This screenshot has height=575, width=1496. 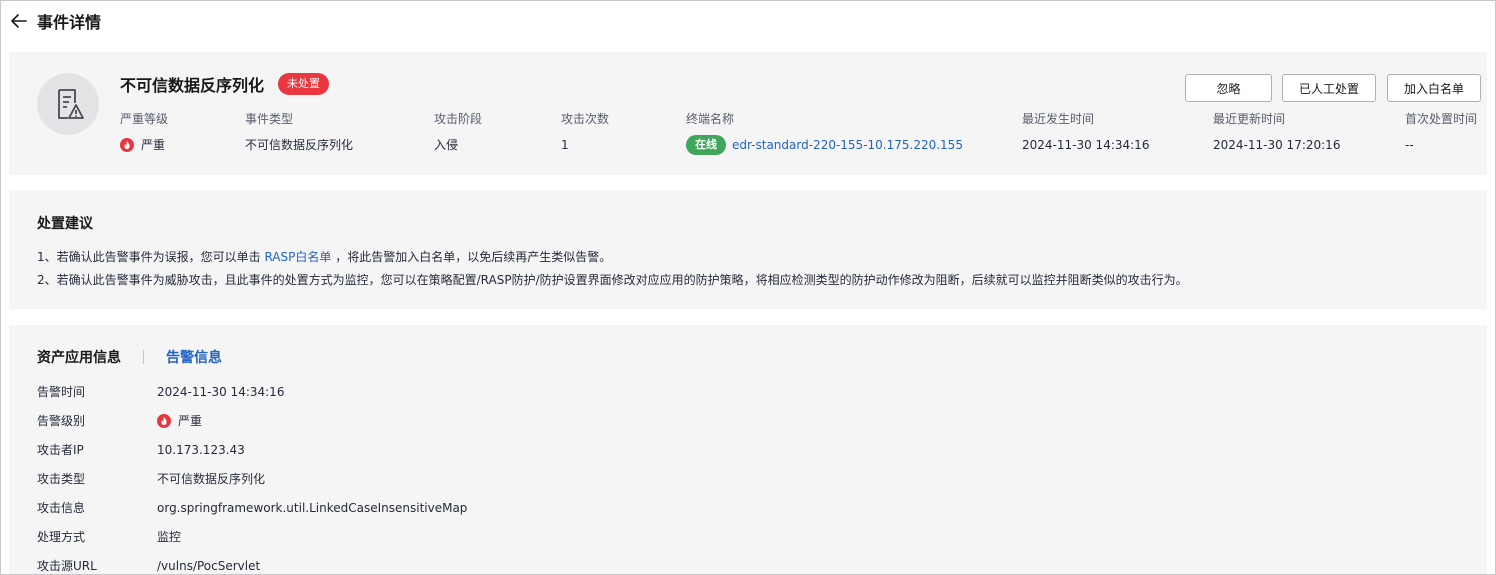 What do you see at coordinates (304, 84) in the screenshot?
I see `status-badge: 未处置` at bounding box center [304, 84].